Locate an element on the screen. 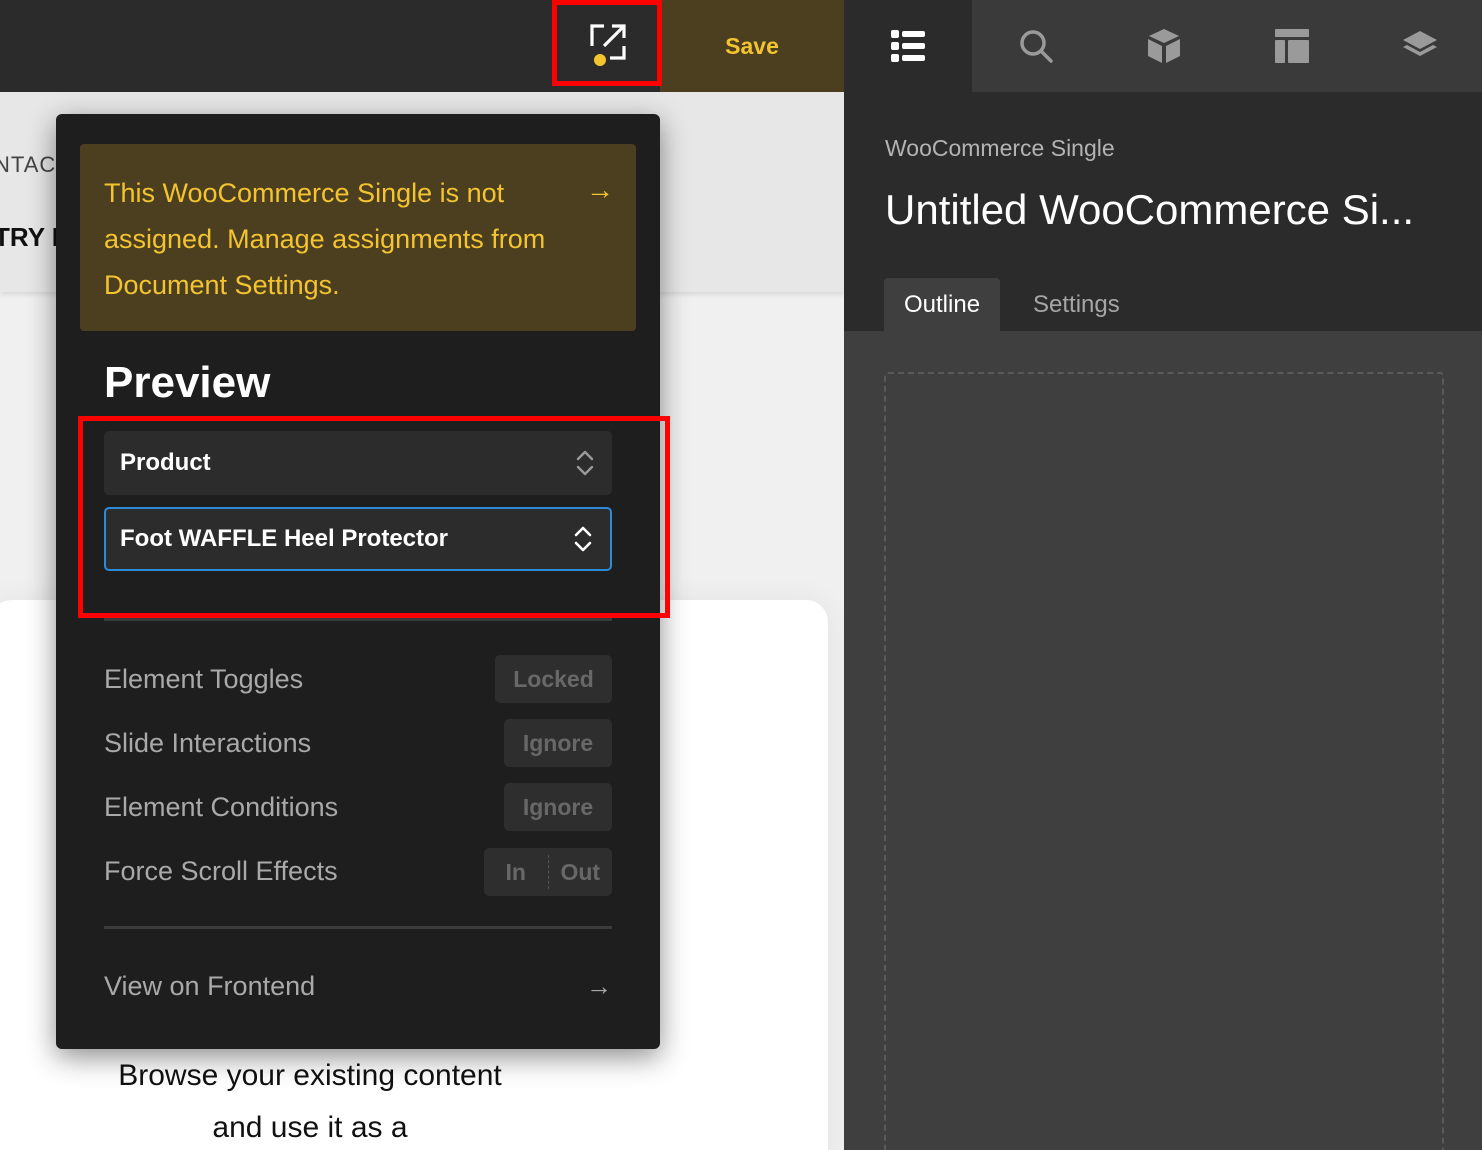  status-dot is located at coordinates (600, 60).